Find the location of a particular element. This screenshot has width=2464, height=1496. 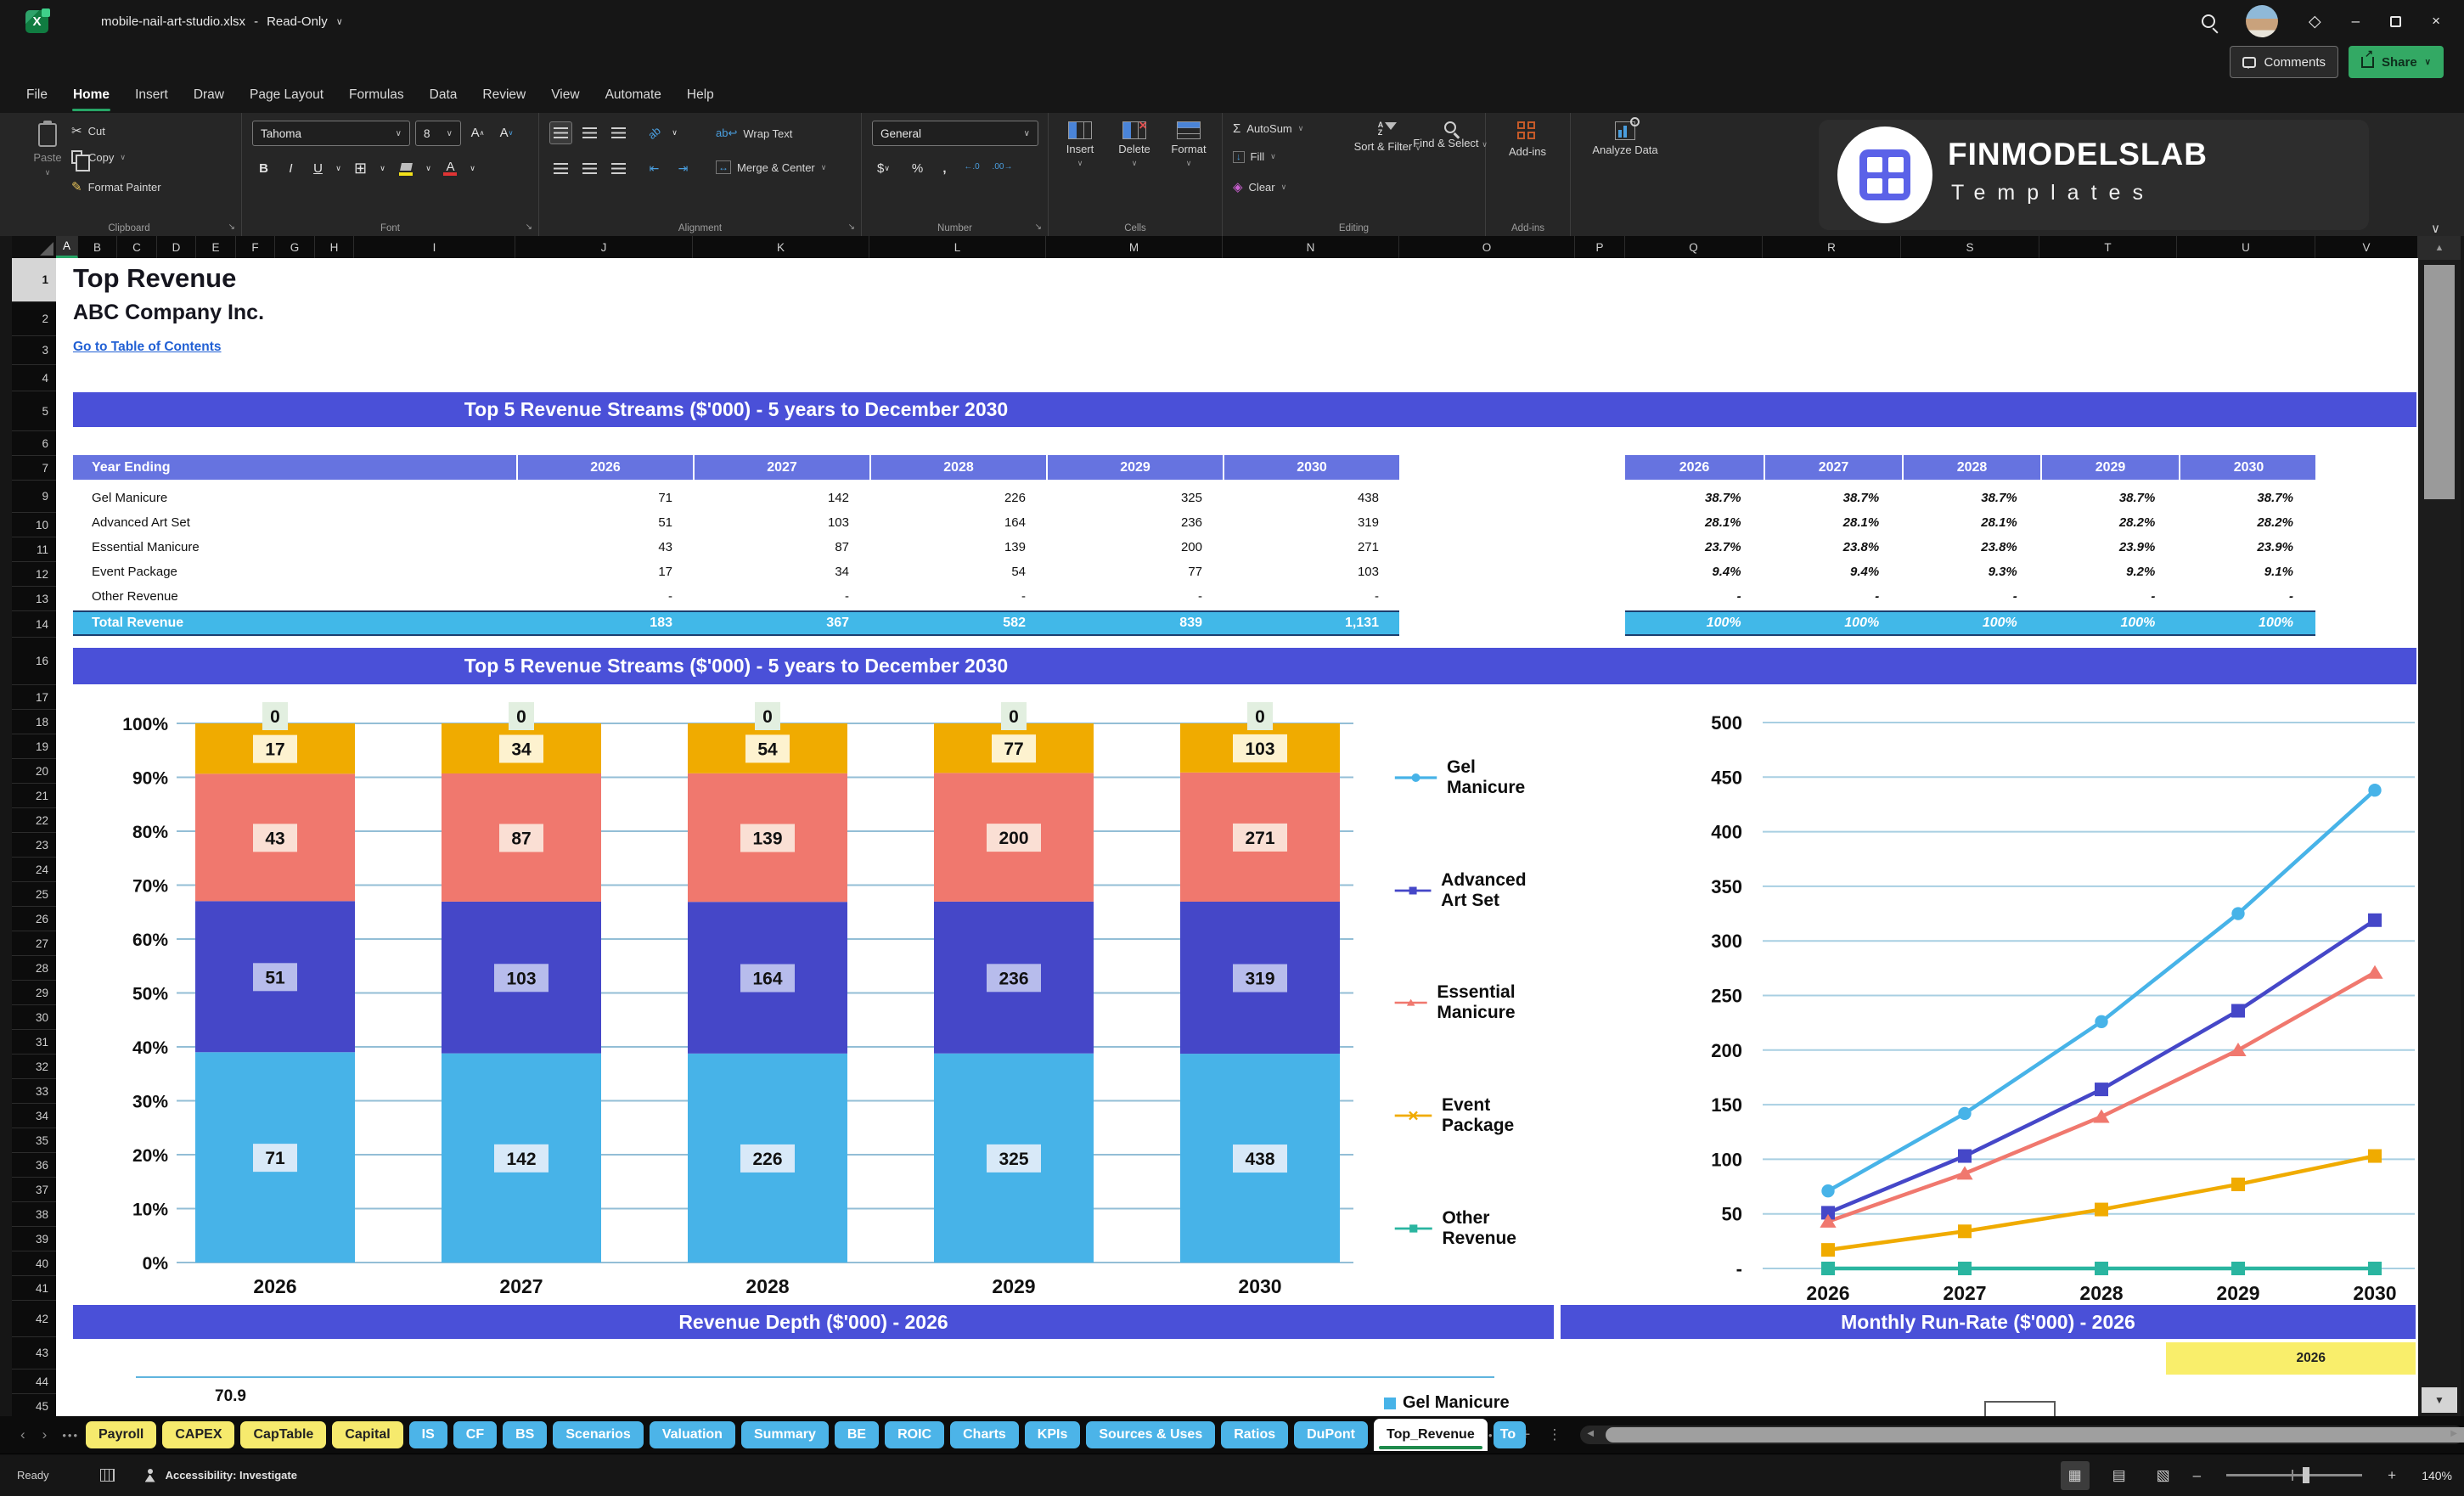

scroll-up-arrow: ▲ is located at coordinates (2439, 248).